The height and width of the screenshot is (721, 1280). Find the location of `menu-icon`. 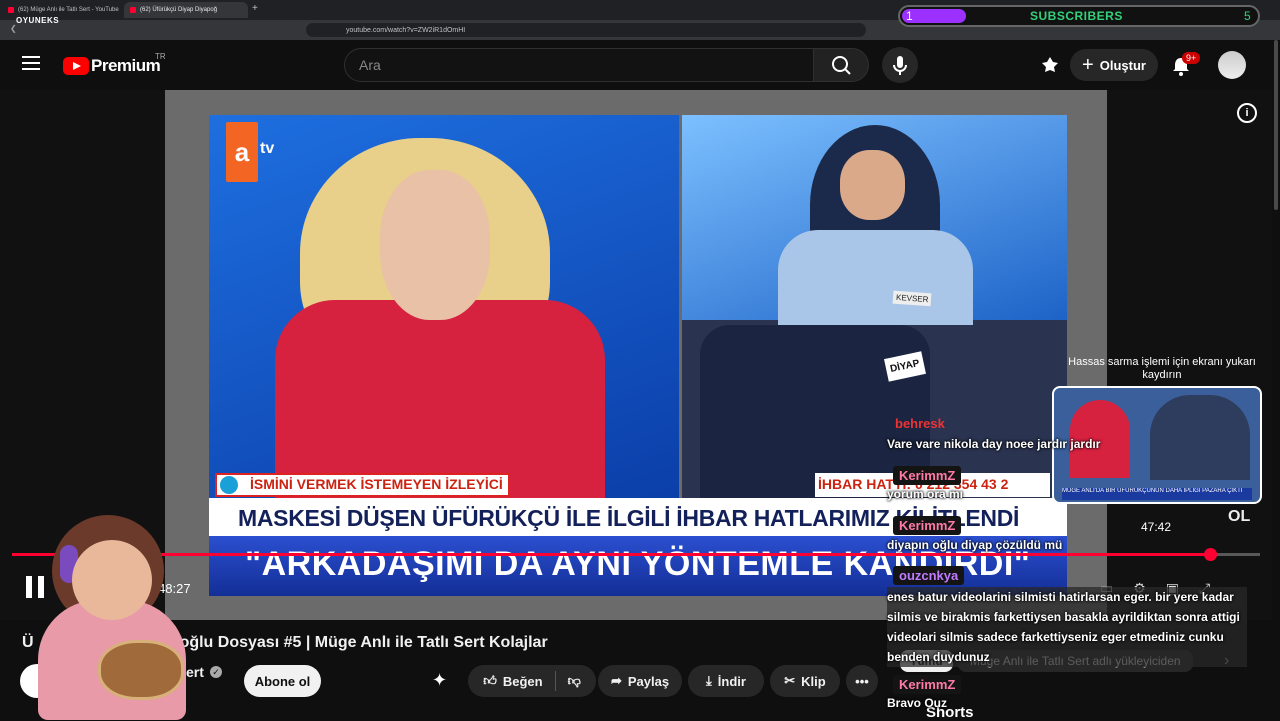

menu-icon is located at coordinates (31, 65).